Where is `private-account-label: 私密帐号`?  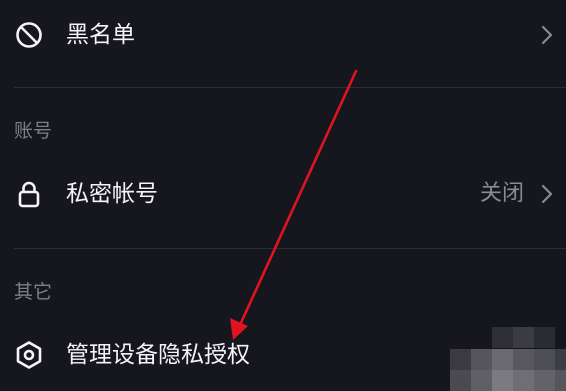
private-account-label: 私密帐号 is located at coordinates (112, 194).